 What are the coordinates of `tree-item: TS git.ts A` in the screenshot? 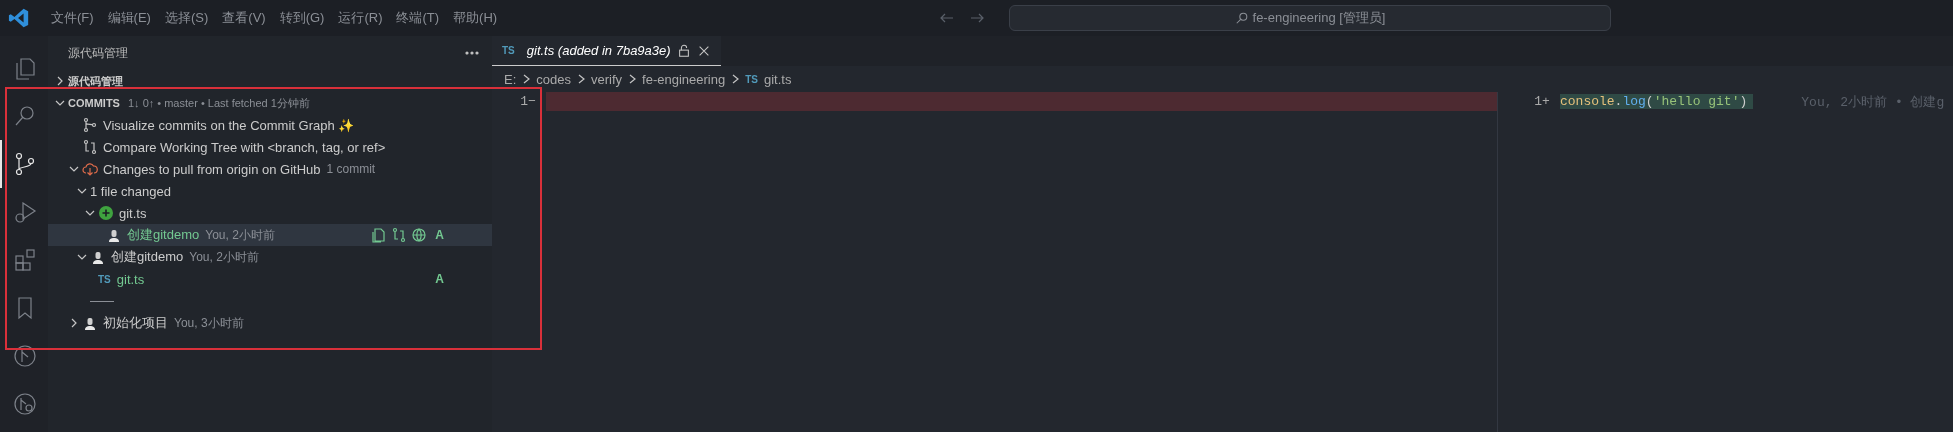 It's located at (270, 279).